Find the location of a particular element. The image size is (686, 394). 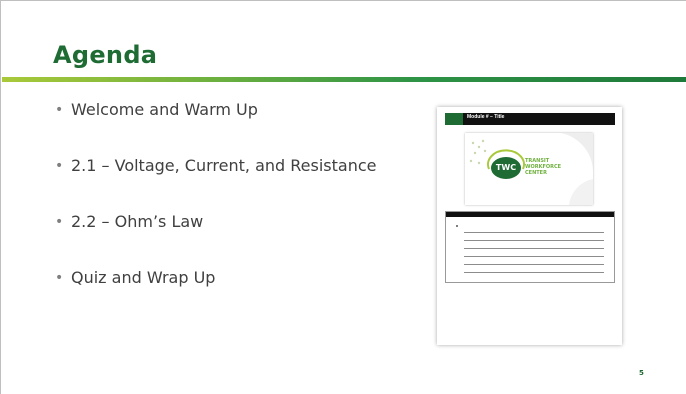

twc-logo: TWC is located at coordinates (506, 168).